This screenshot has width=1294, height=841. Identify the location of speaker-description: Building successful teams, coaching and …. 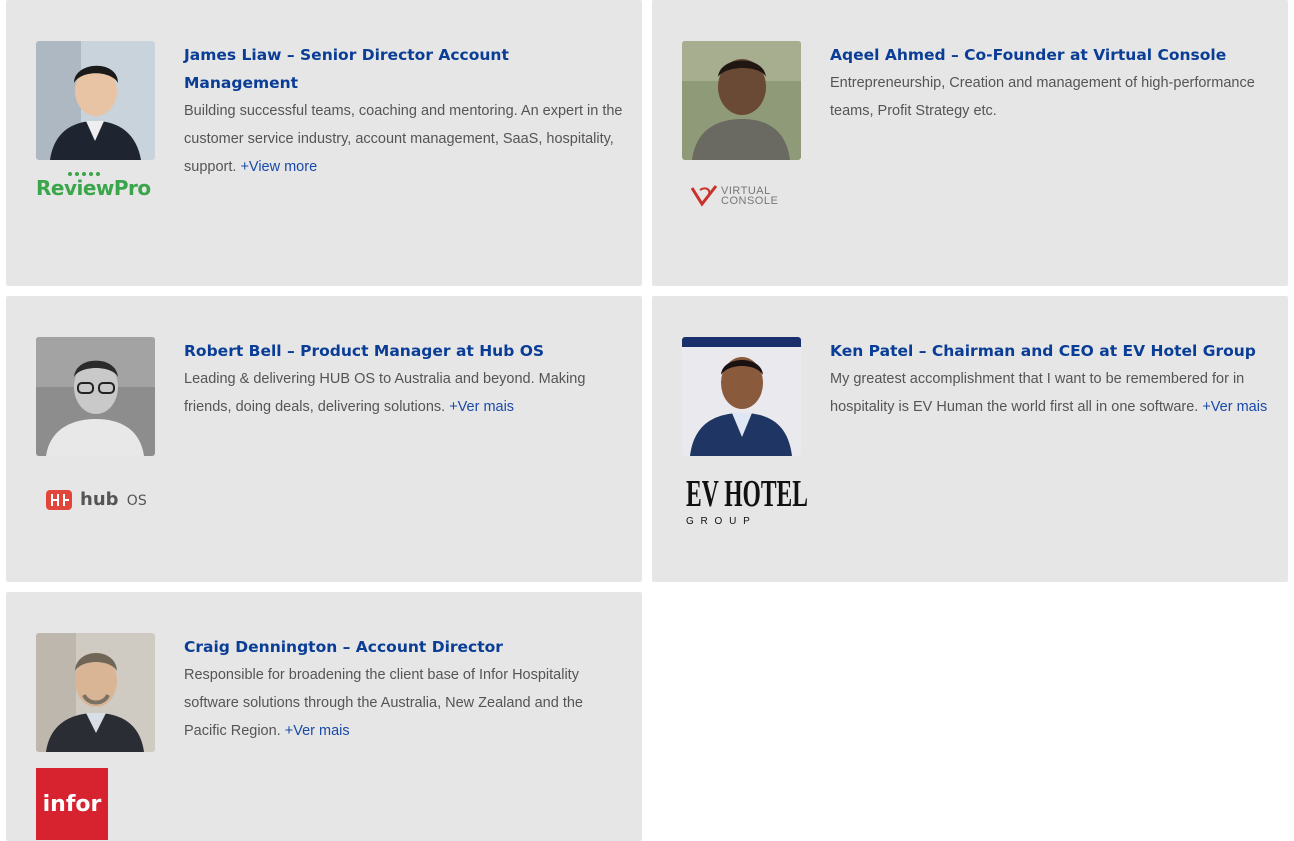
(404, 139).